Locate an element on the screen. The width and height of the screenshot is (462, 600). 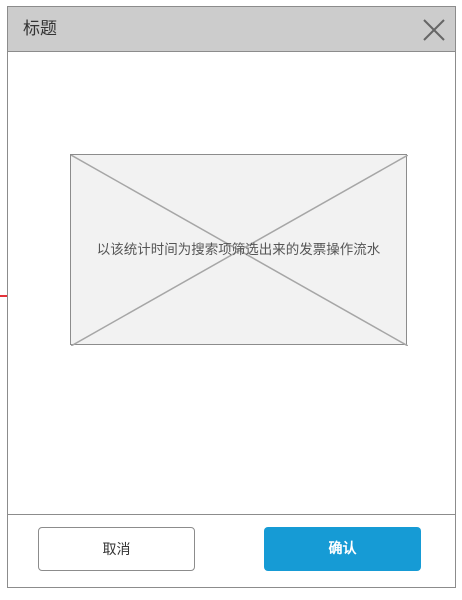
dialog-title: 标题 is located at coordinates (40, 29).